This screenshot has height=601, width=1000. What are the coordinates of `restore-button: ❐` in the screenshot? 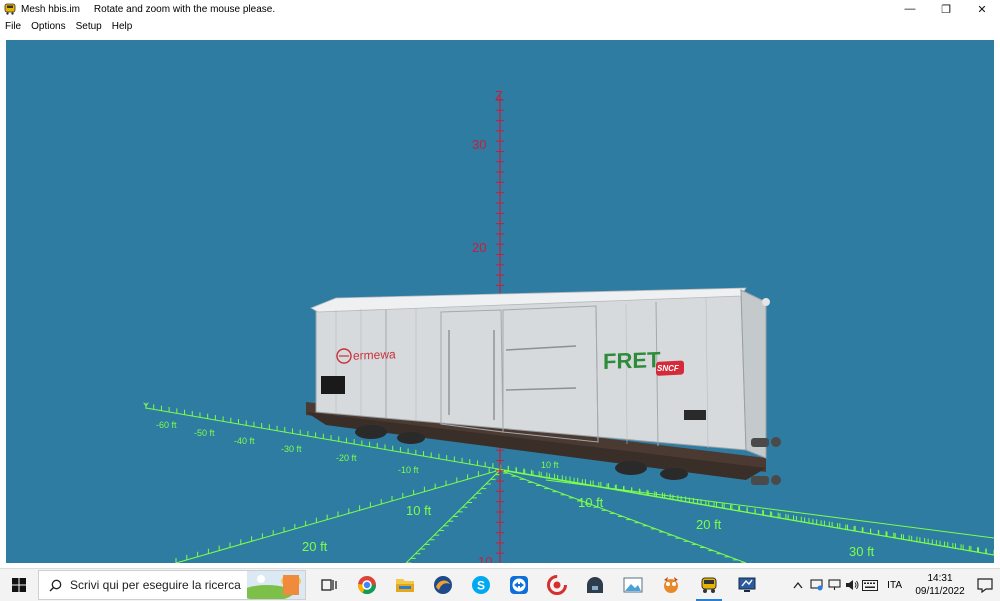 It's located at (946, 9).